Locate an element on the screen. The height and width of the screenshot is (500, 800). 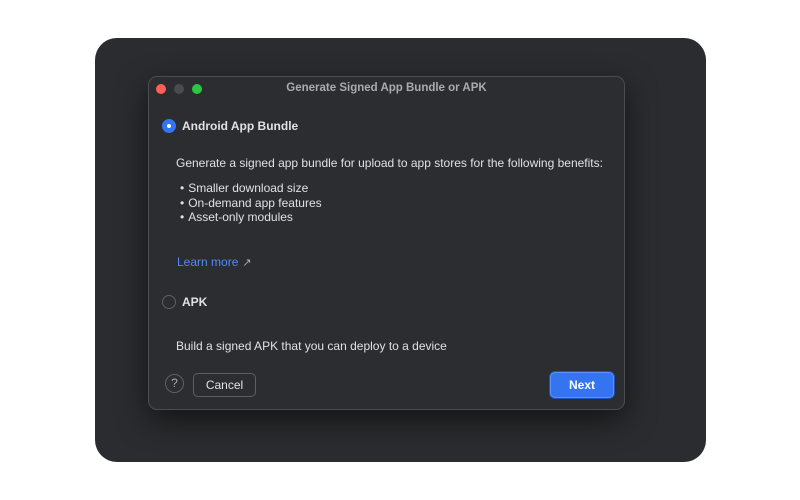
help-button: ? is located at coordinates (174, 383).